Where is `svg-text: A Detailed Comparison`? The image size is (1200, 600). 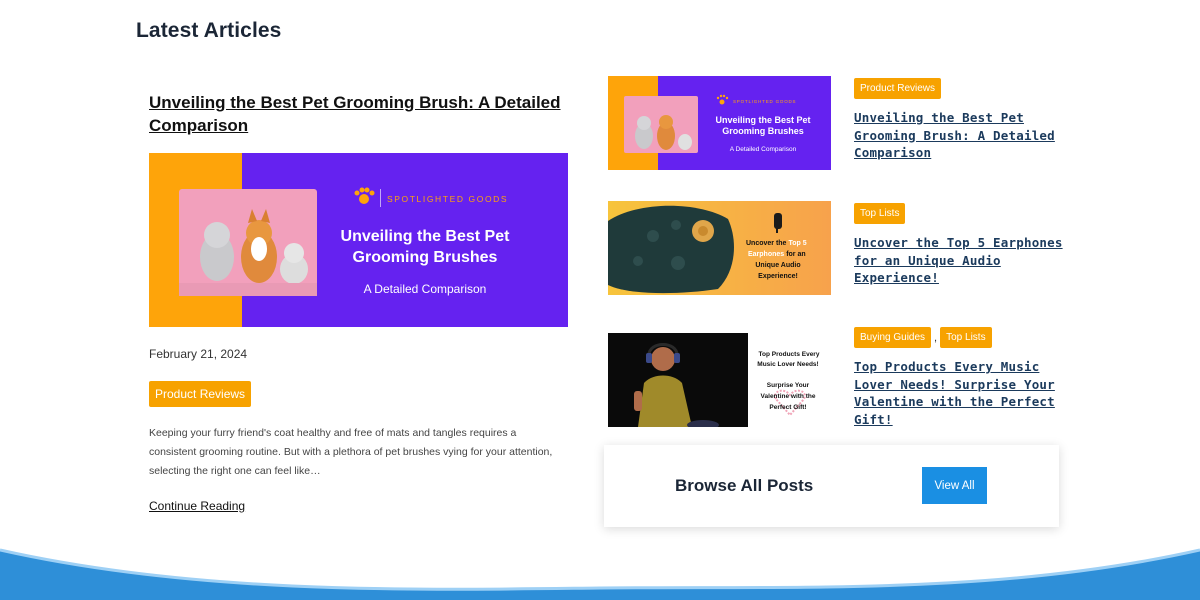 svg-text: A Detailed Comparison is located at coordinates (763, 149).